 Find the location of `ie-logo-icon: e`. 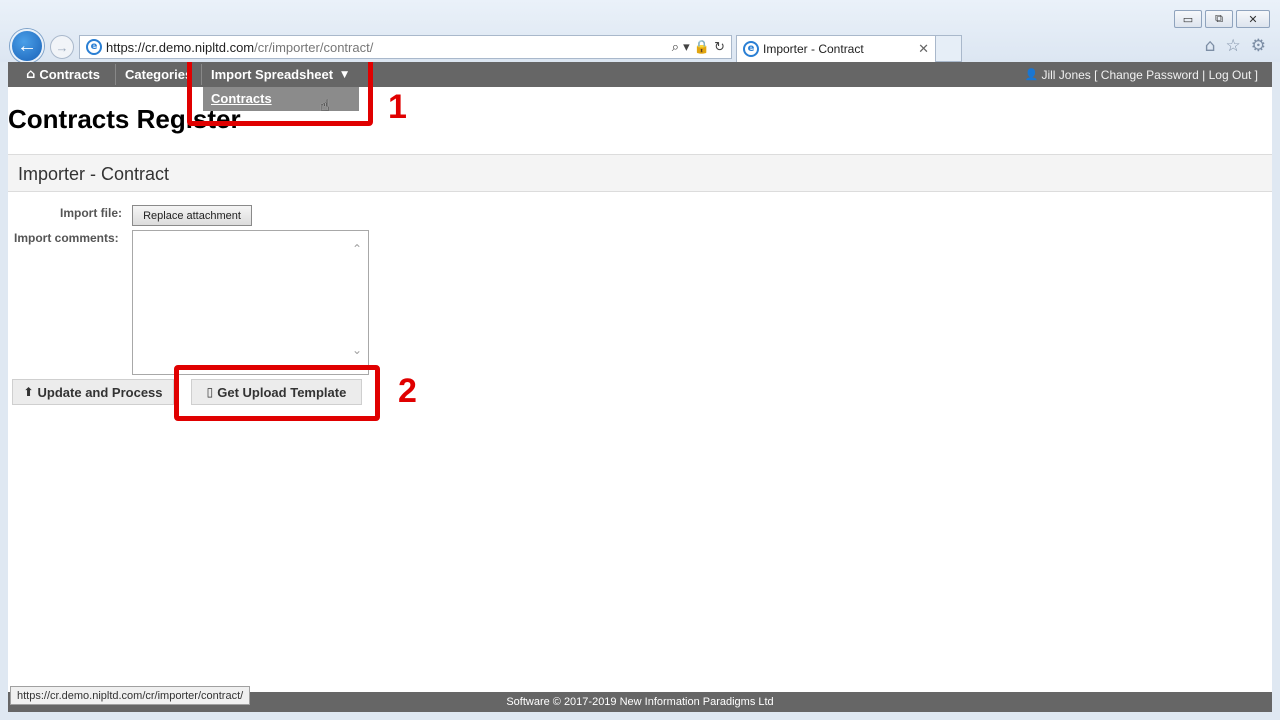

ie-logo-icon: e is located at coordinates (94, 47).